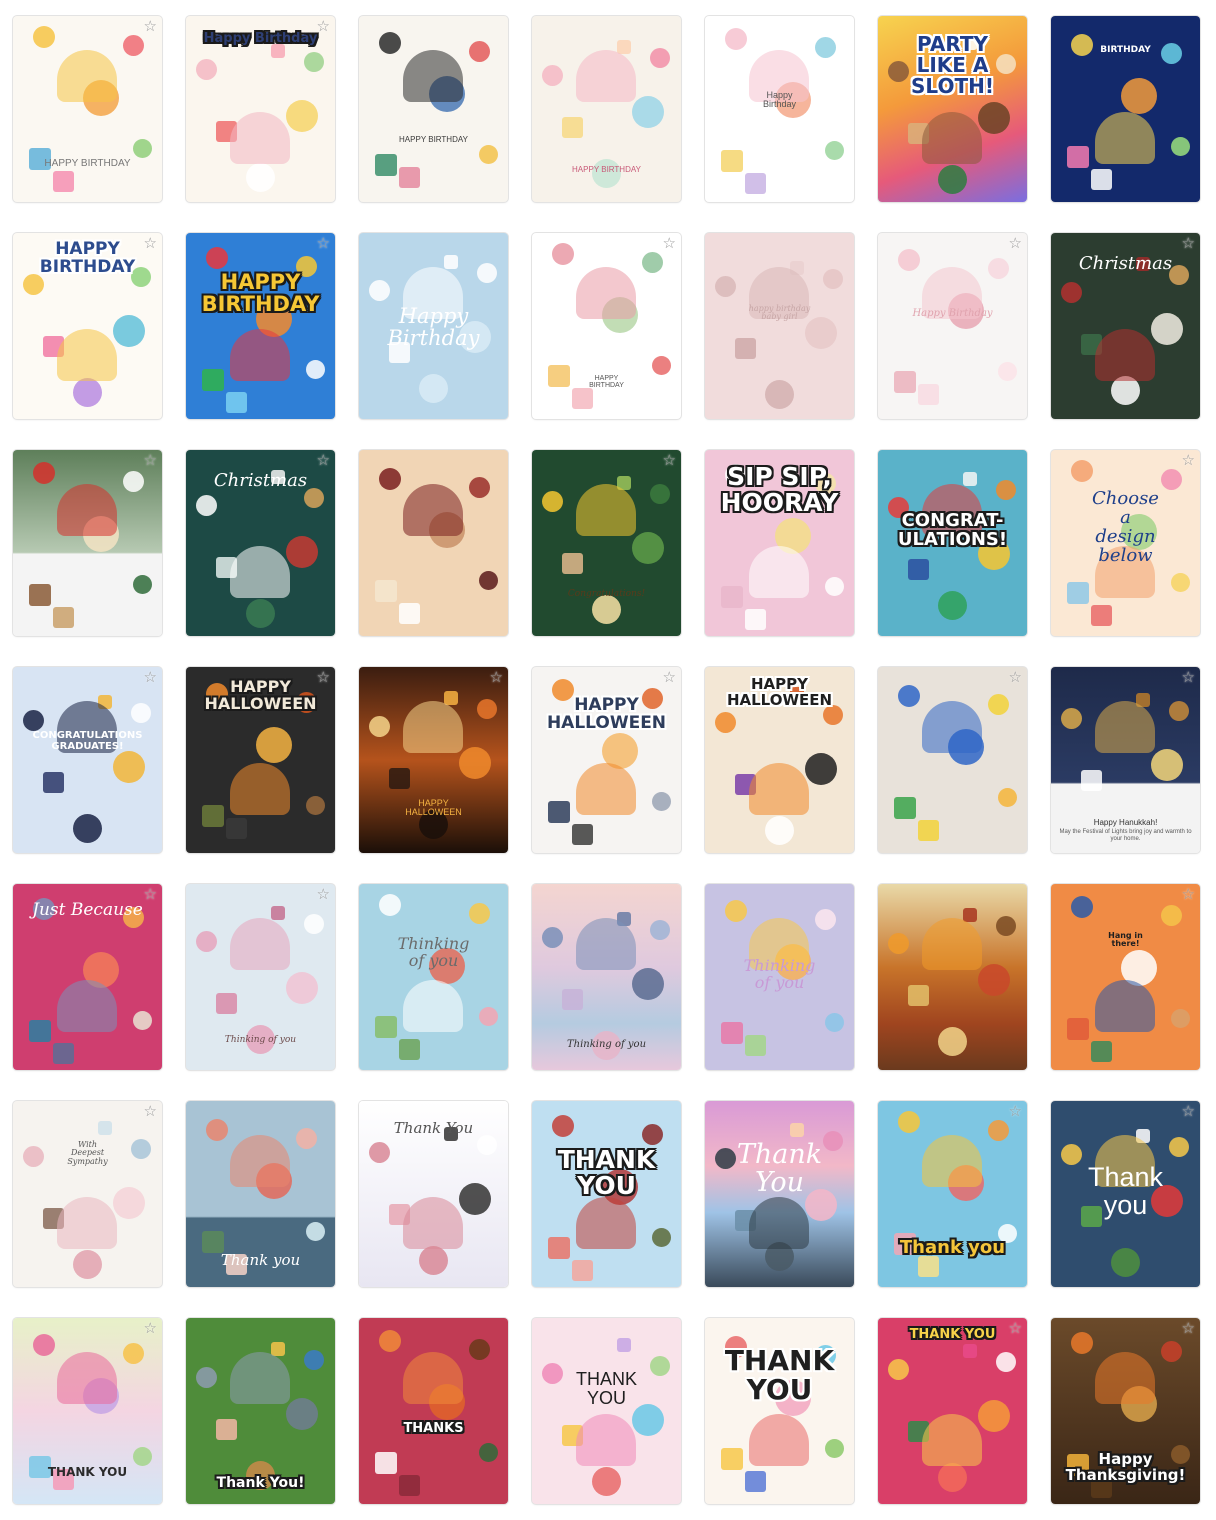 The width and height of the screenshot is (1216, 1520). What do you see at coordinates (433, 1194) in the screenshot?
I see `card-38: Thank You` at bounding box center [433, 1194].